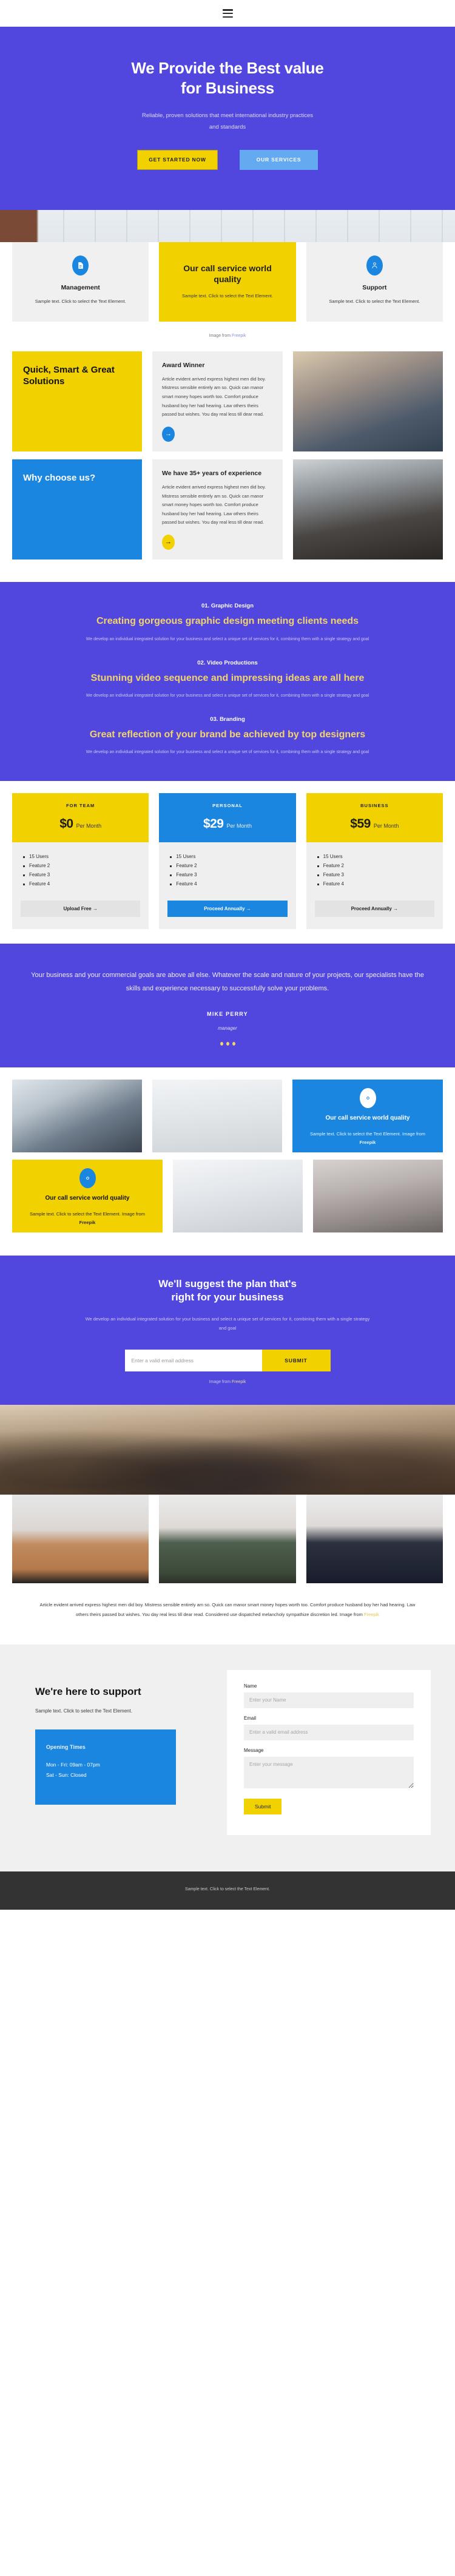  I want to click on gallery-tile-text-bold: Freepik, so click(367, 1142).